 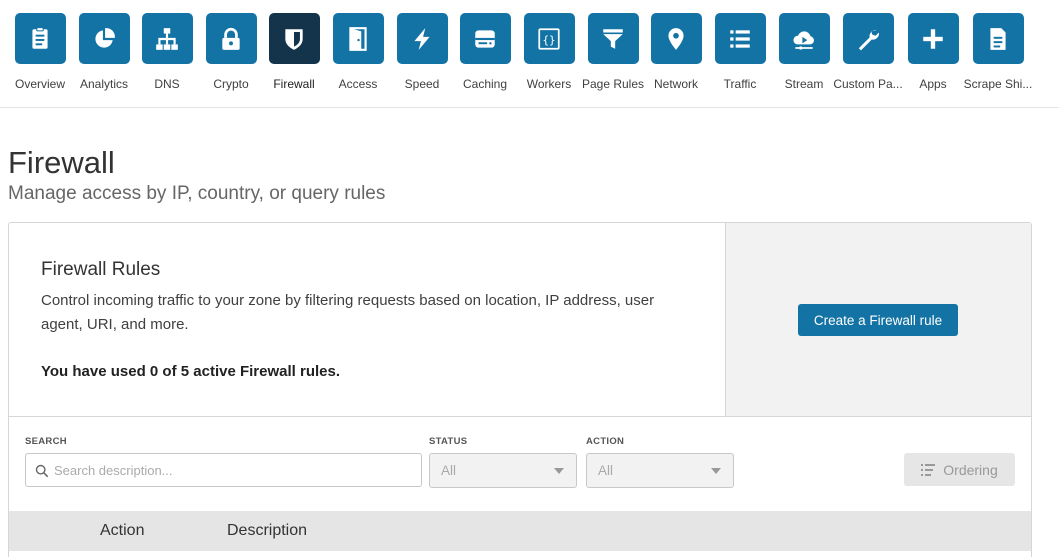 I want to click on nav-item-access: Access, so click(x=358, y=52).